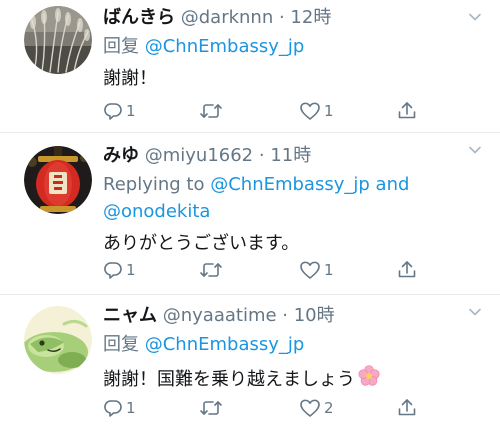  I want to click on display-name: ばんきら, so click(139, 17).